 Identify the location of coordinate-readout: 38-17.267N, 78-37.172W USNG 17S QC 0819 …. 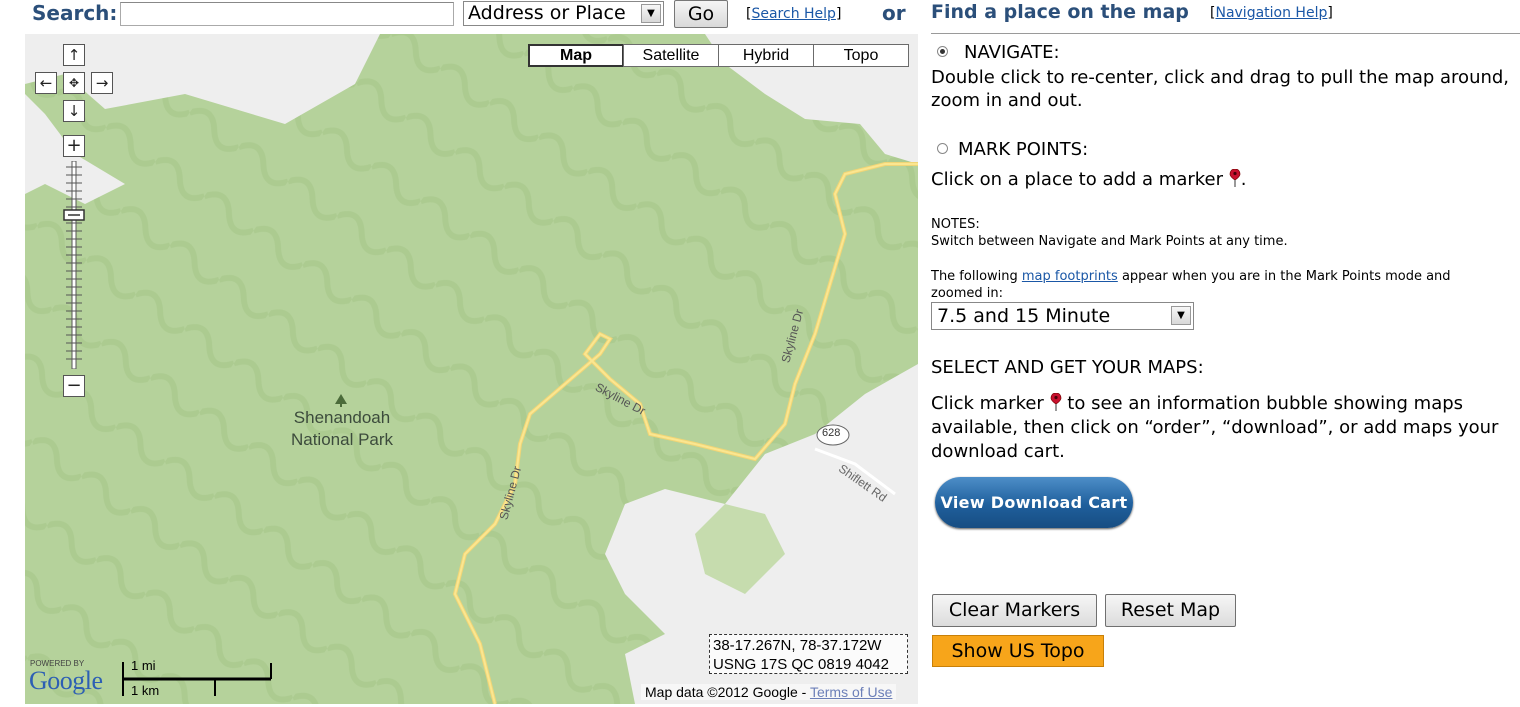
(808, 654).